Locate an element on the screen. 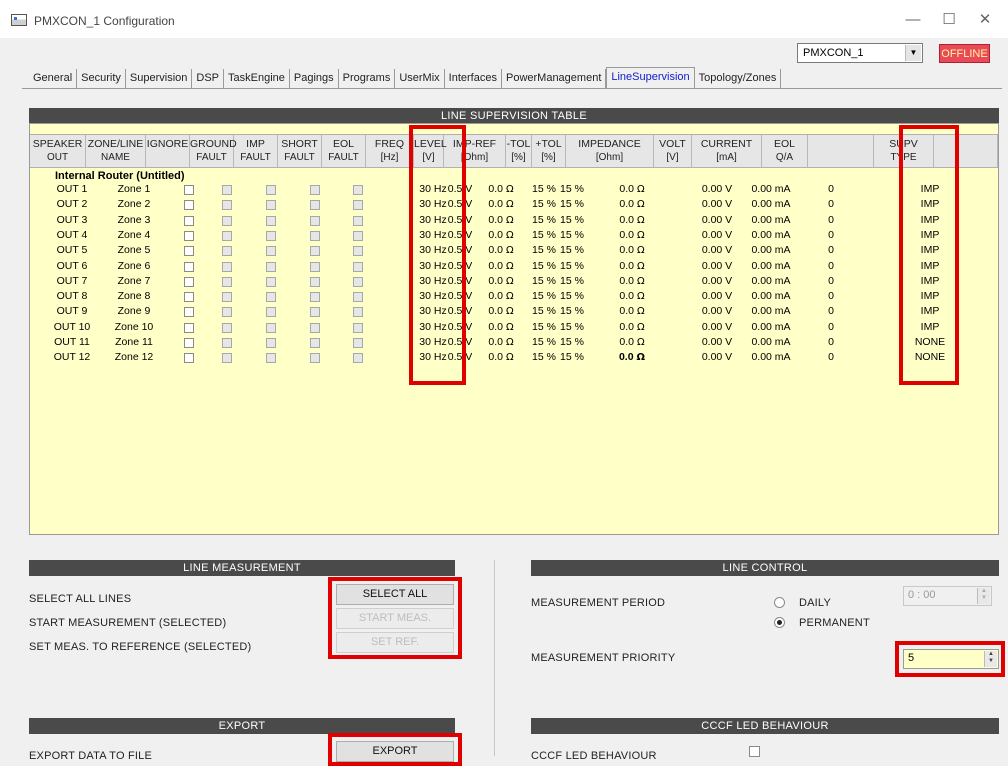  tab-powermanagement: PowerManagement is located at coordinates (554, 78).